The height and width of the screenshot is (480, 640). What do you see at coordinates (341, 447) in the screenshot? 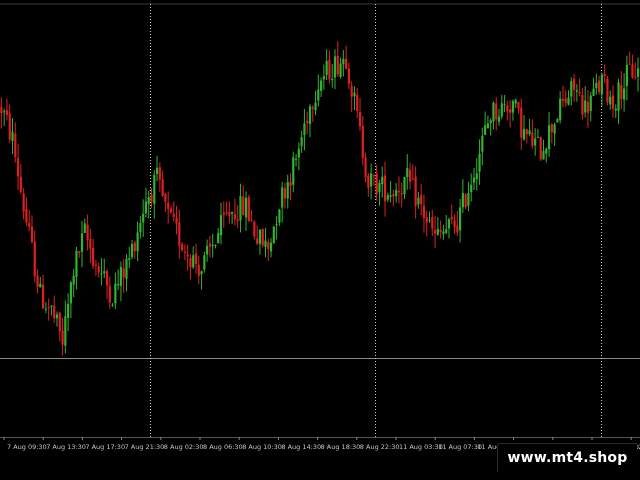
I see `time-tick-label: 8 Aug 18:30` at bounding box center [341, 447].